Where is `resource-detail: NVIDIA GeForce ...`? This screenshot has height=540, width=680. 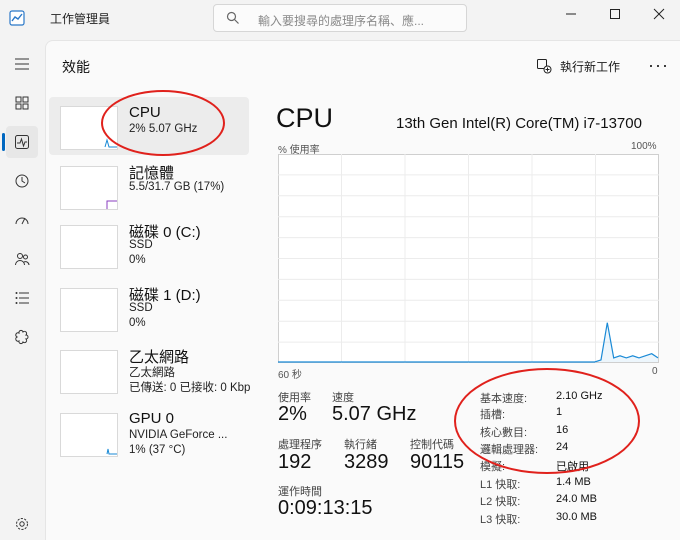 resource-detail: NVIDIA GeForce ... is located at coordinates (178, 435).